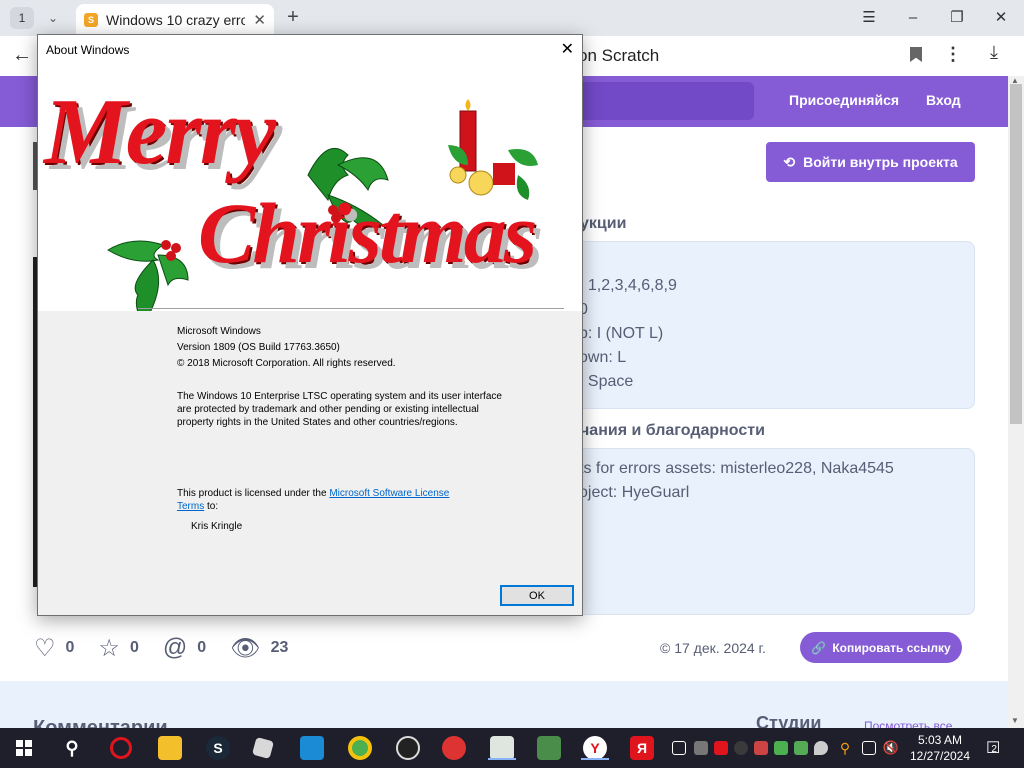  Describe the element at coordinates (537, 595) in the screenshot. I see `ok-button: OK` at that location.